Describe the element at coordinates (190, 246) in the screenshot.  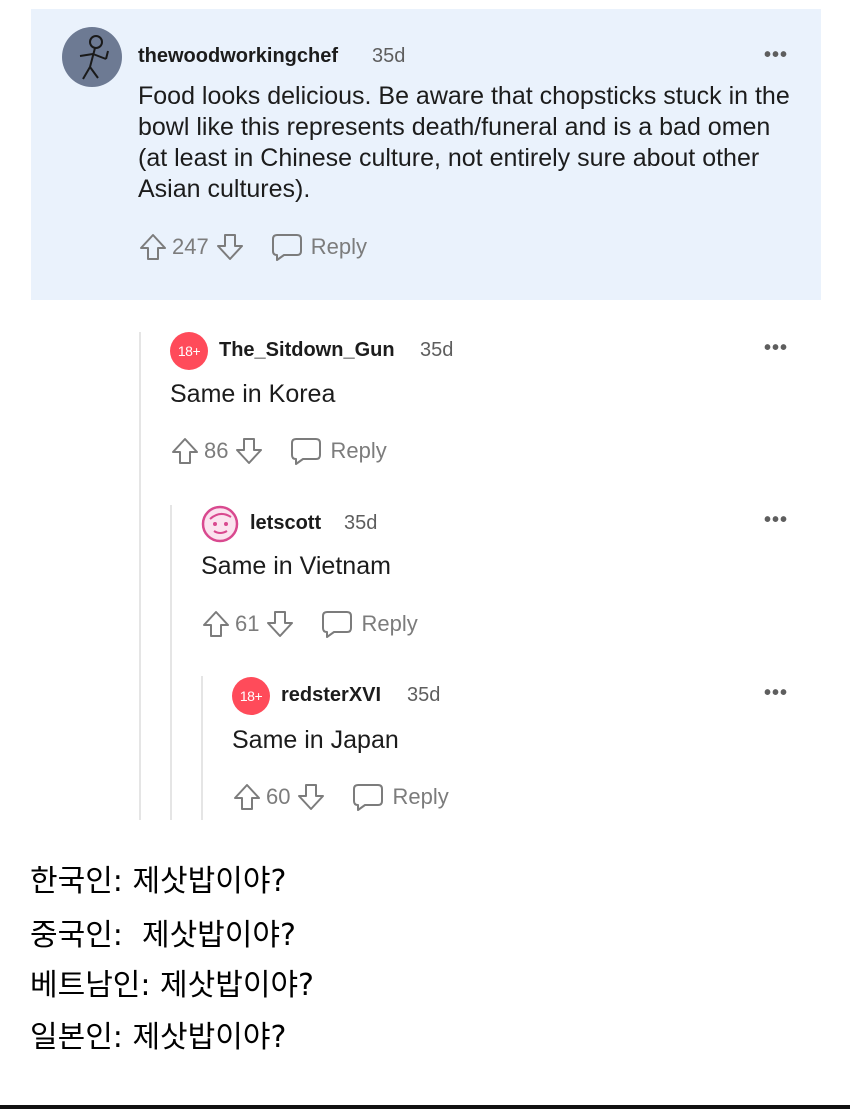
I see `vote-count: 247` at that location.